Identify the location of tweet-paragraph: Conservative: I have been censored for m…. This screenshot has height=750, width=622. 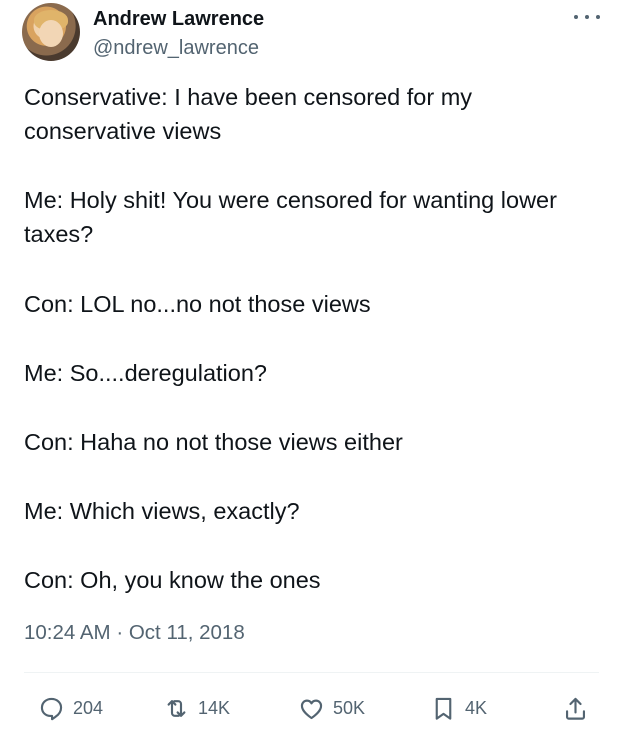
(248, 114).